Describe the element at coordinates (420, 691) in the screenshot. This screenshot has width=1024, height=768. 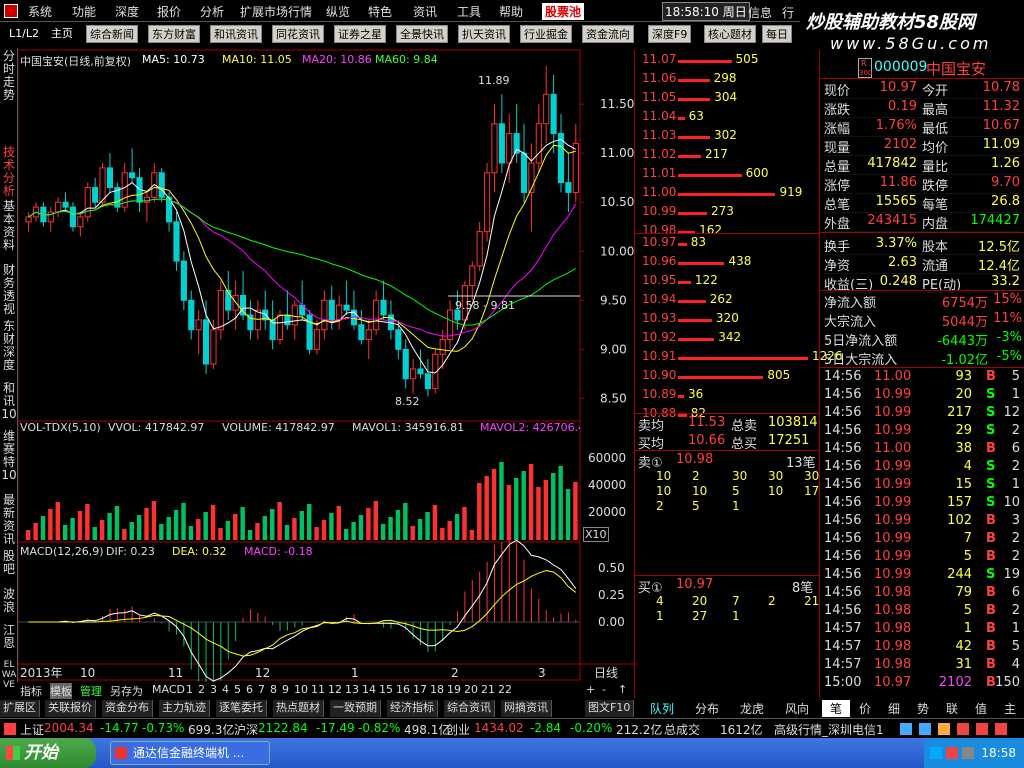
I see `indicator-tab-21: 17` at that location.